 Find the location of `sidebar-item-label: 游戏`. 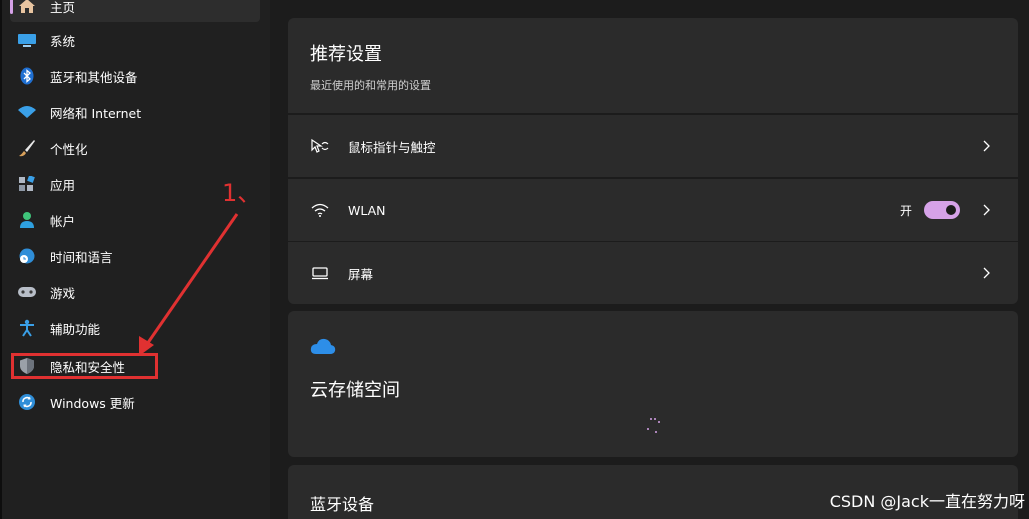

sidebar-item-label: 游戏 is located at coordinates (63, 293).